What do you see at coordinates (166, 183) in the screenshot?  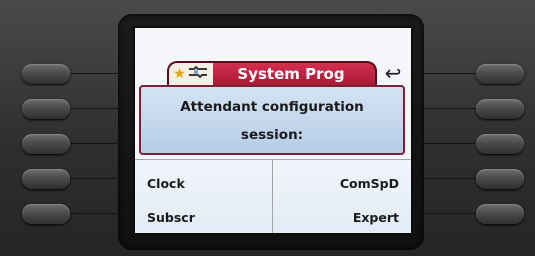 I see `menu-item-clock: Clock` at bounding box center [166, 183].